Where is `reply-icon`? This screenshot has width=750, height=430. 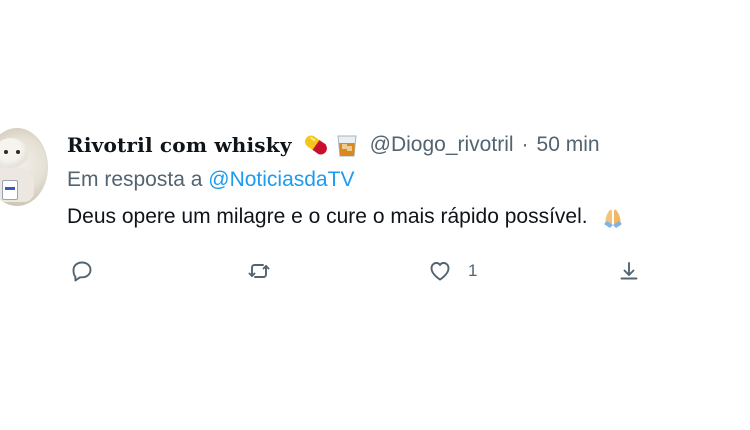 reply-icon is located at coordinates (82, 271).